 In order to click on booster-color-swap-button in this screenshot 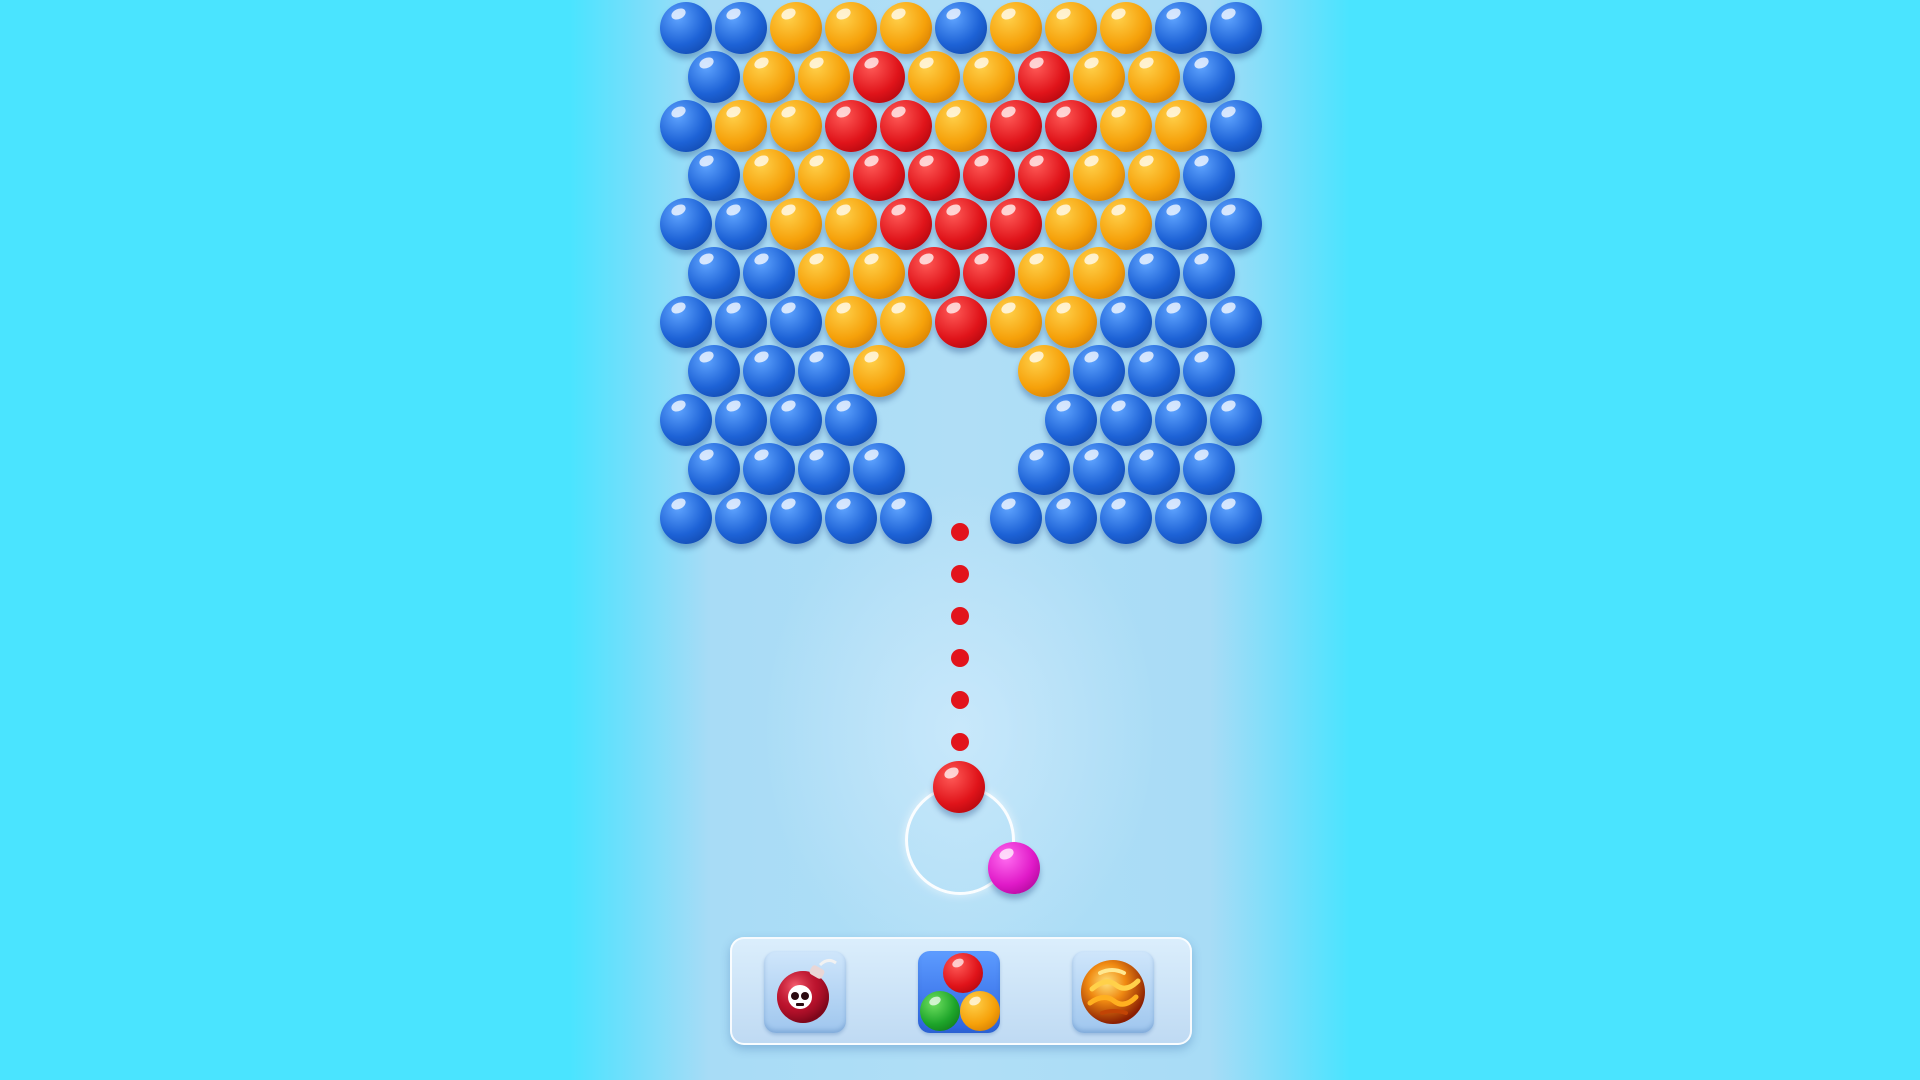, I will do `click(959, 992)`.